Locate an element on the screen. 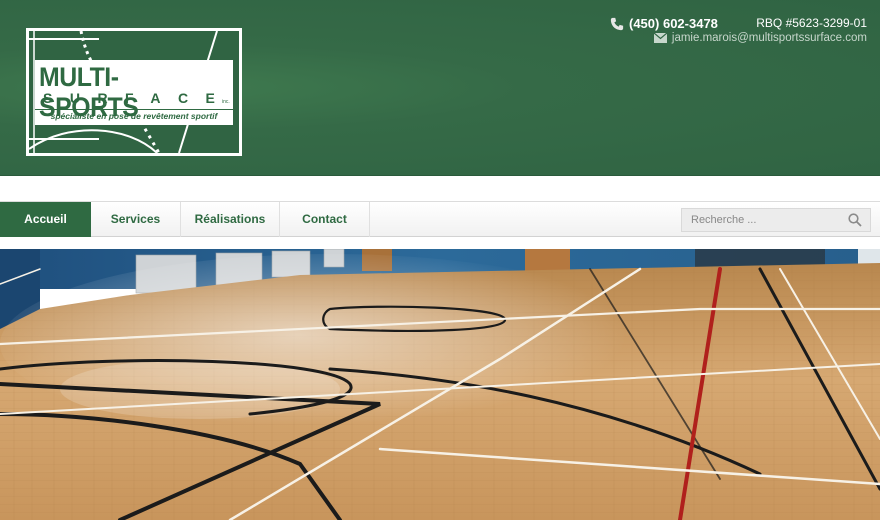  search-box is located at coordinates (776, 220).